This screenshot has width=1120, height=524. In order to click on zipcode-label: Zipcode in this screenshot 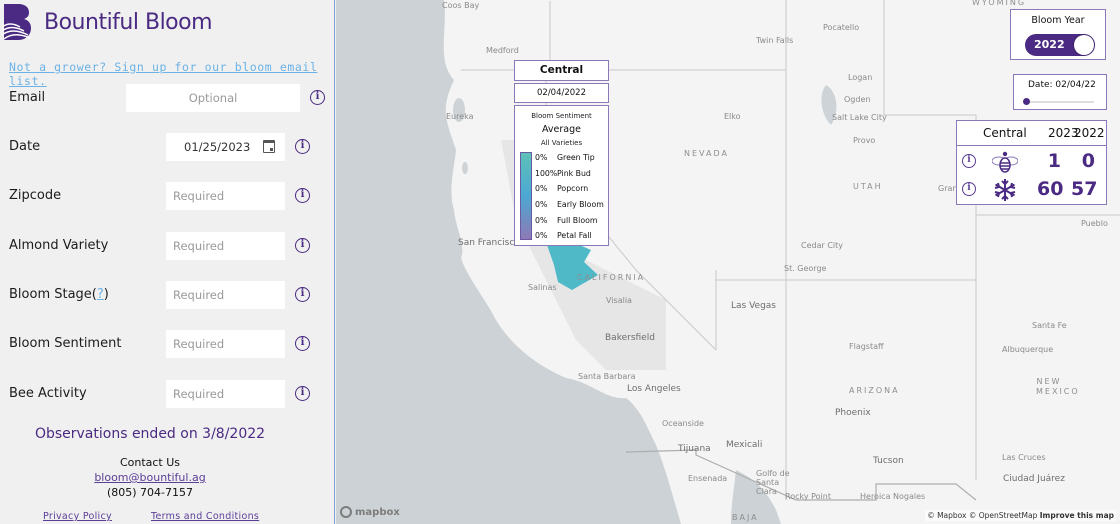, I will do `click(35, 195)`.